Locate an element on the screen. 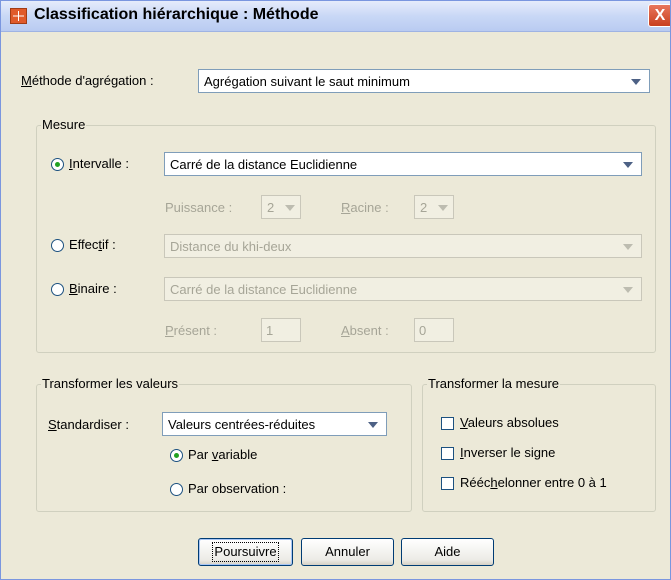  absent-value: 0 is located at coordinates (423, 330).